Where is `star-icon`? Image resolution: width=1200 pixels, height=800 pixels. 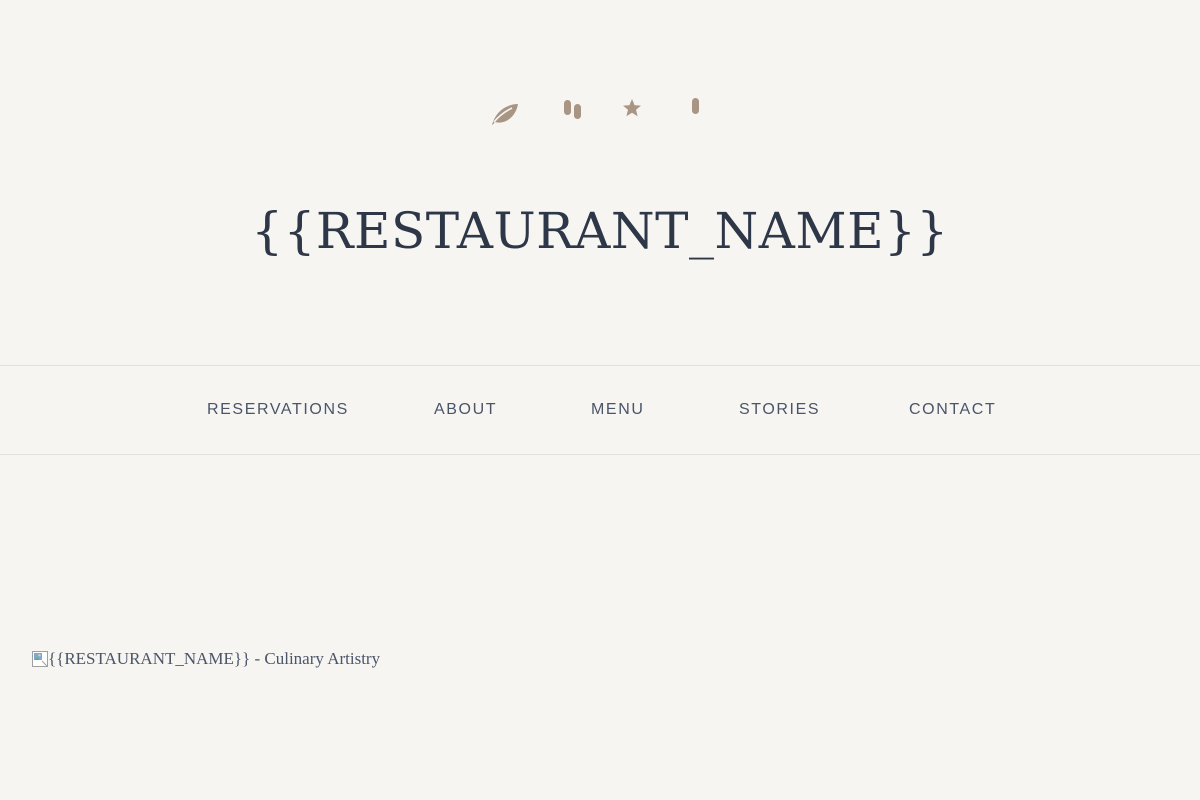 star-icon is located at coordinates (632, 108).